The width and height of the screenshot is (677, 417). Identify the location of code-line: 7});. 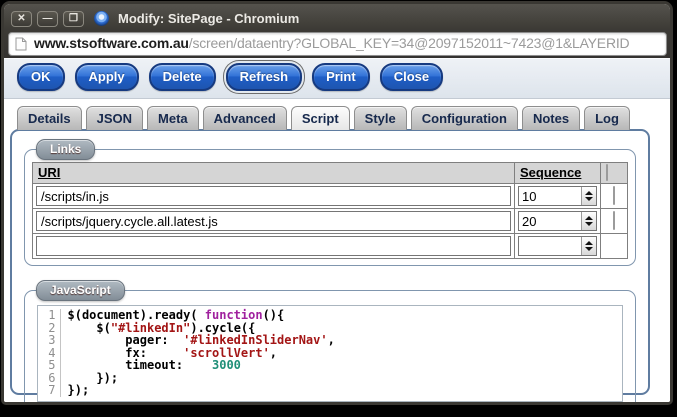
(186, 390).